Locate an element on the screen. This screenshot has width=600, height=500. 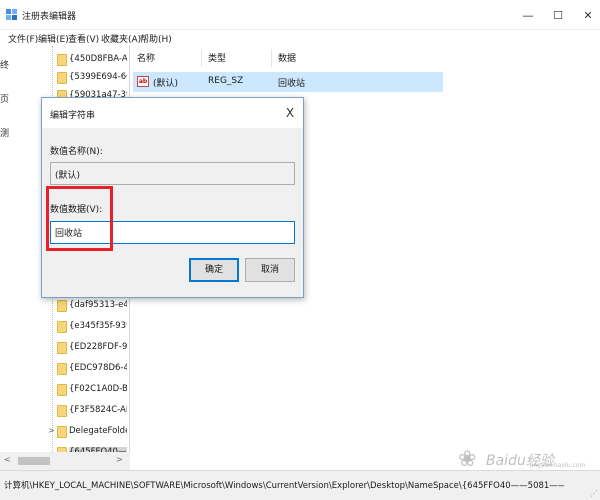
dialog-title-bar: 编辑字符串 X is located at coordinates (172, 113).